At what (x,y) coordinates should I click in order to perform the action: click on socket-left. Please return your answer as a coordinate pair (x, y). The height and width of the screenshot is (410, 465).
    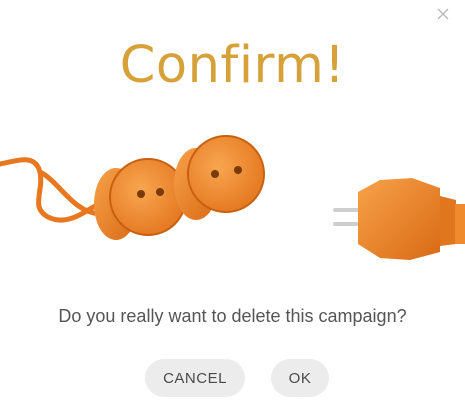
    Looking at the image, I should click on (140, 199).